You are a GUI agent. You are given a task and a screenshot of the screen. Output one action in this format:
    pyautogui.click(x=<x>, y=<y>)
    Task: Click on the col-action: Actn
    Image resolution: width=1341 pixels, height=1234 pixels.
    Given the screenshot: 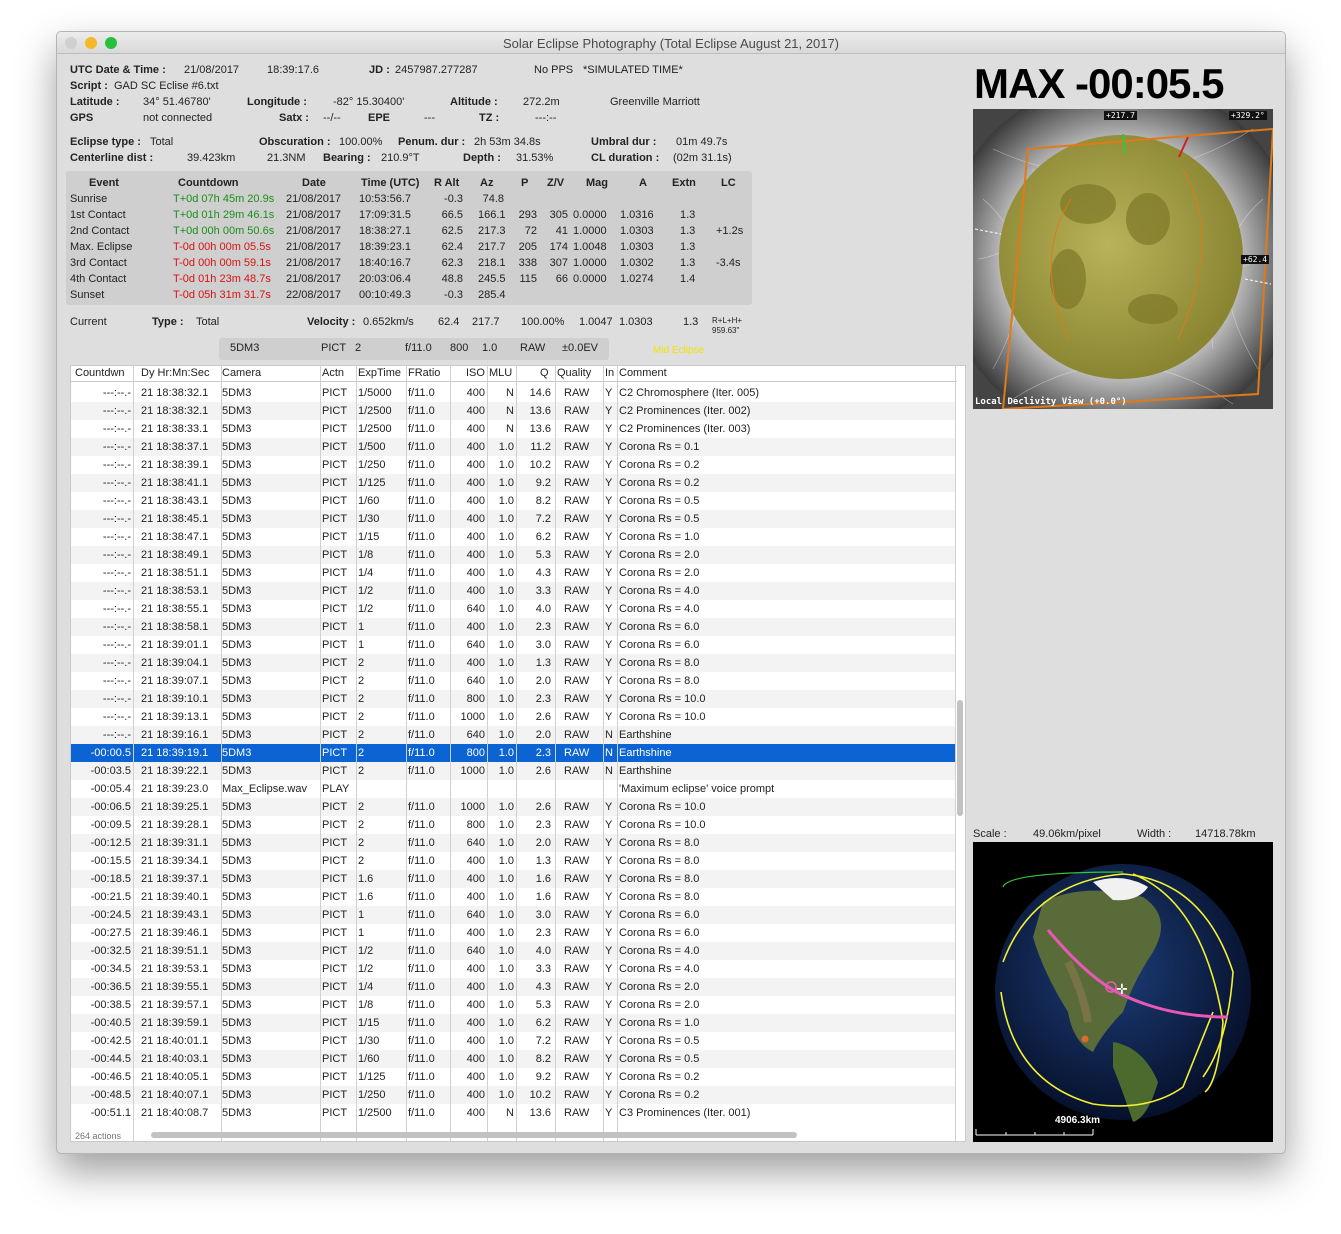 What is the action you would take?
    pyautogui.click(x=333, y=373)
    